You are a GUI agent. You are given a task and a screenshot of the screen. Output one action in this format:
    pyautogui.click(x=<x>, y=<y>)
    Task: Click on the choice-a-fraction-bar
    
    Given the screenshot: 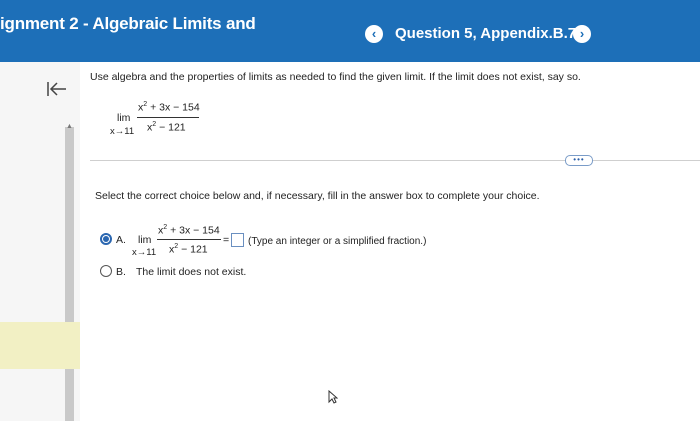 What is the action you would take?
    pyautogui.click(x=189, y=239)
    